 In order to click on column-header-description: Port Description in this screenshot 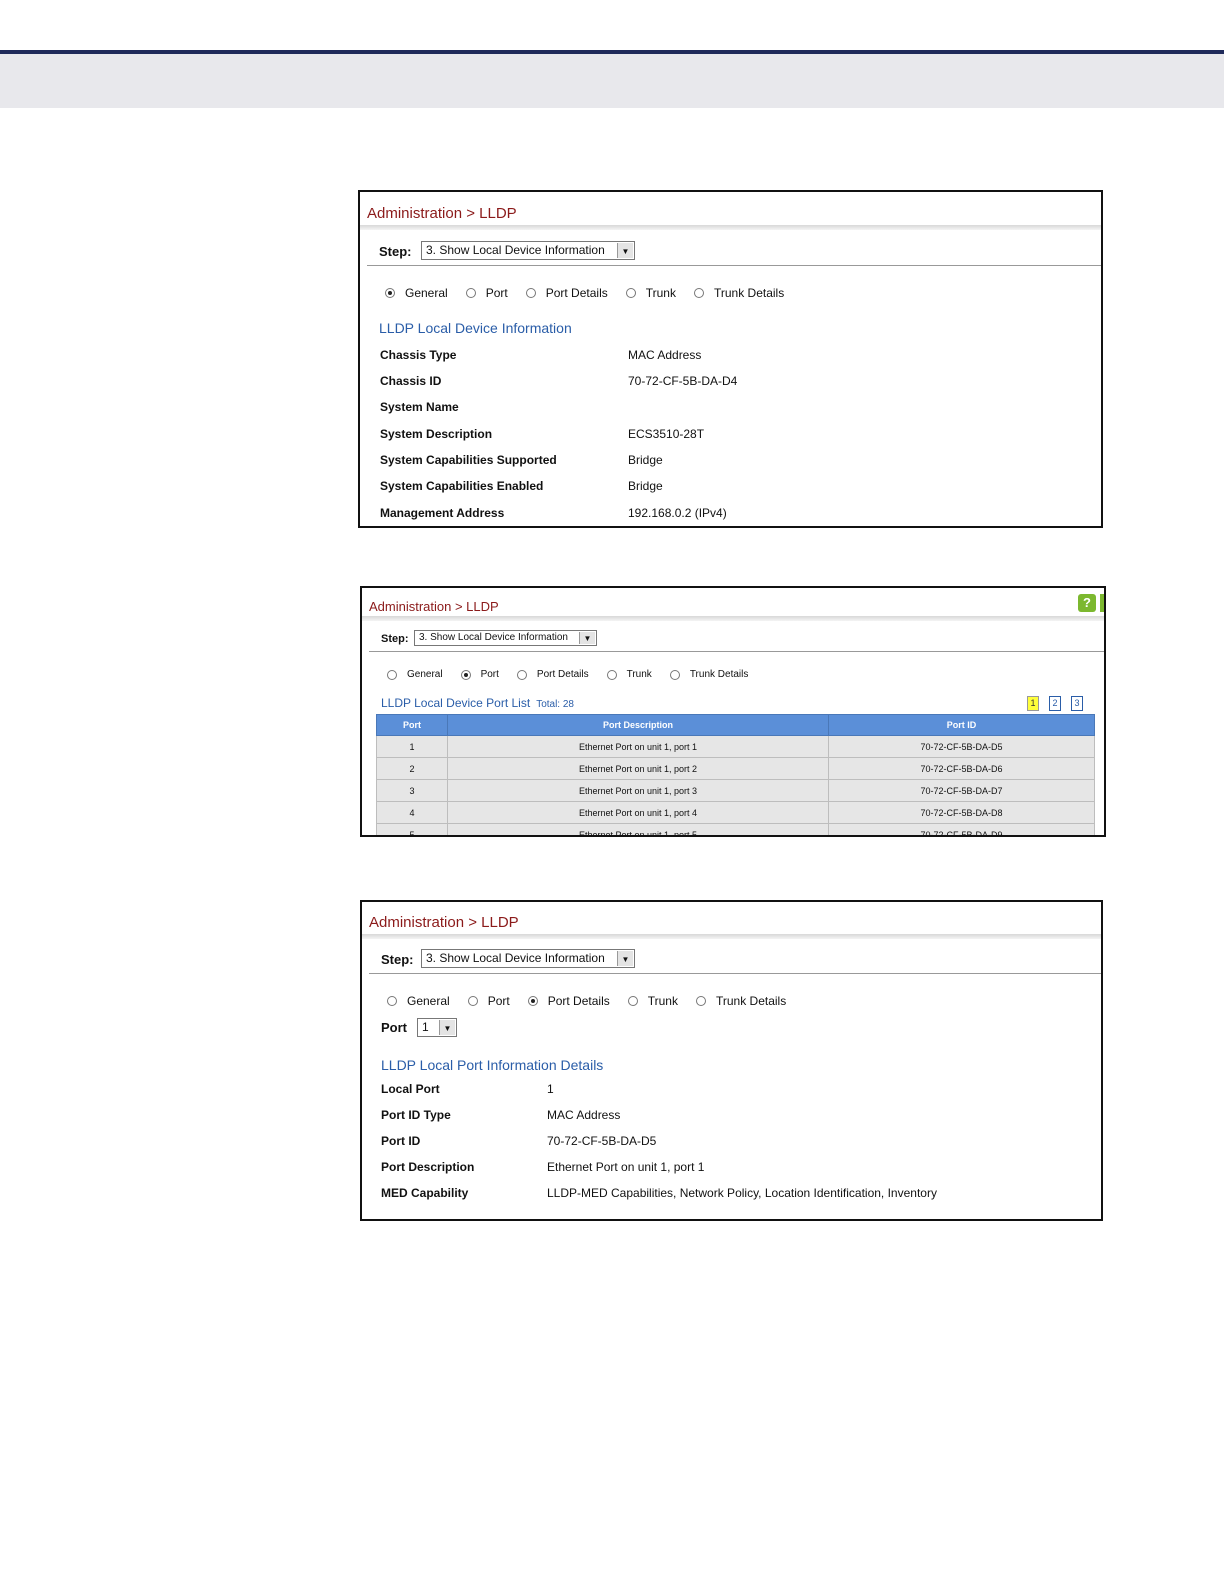, I will do `click(638, 725)`.